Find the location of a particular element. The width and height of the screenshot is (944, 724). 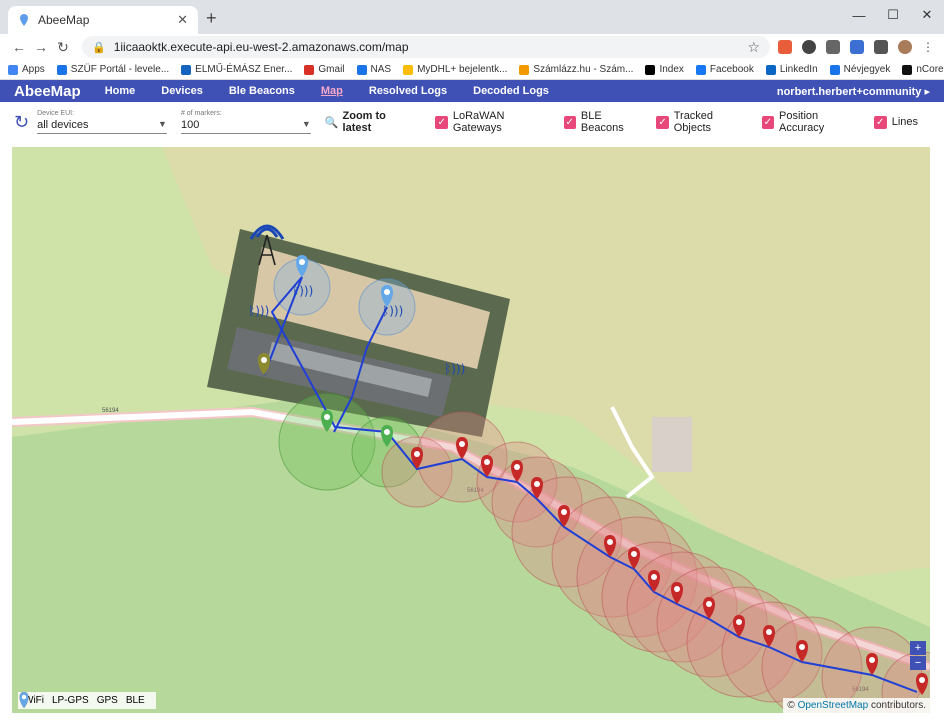

menu-icon: ⋮ is located at coordinates (929, 47).